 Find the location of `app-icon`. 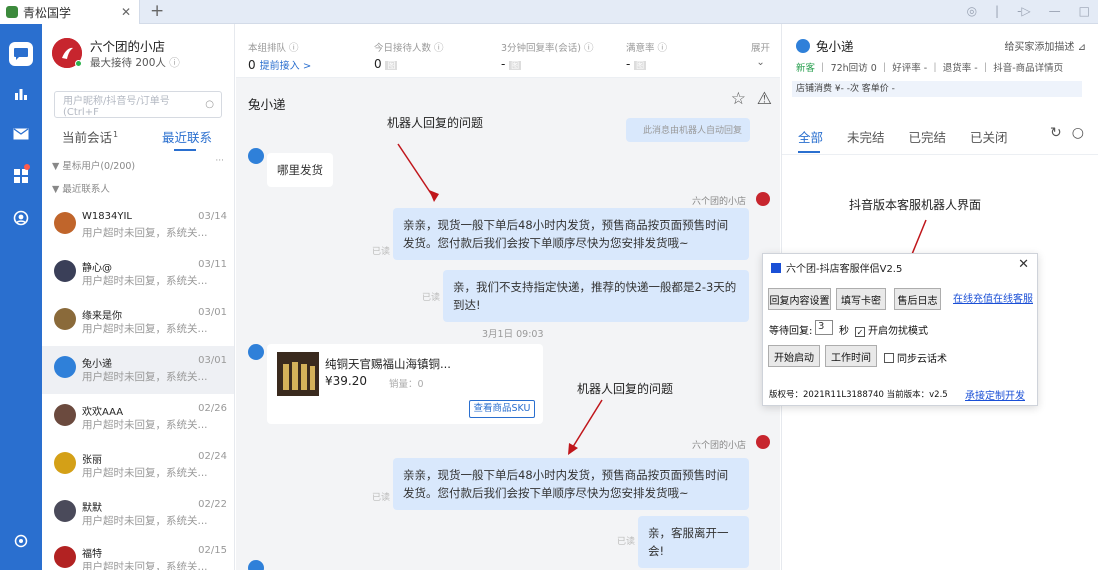

app-icon is located at coordinates (12, 12).